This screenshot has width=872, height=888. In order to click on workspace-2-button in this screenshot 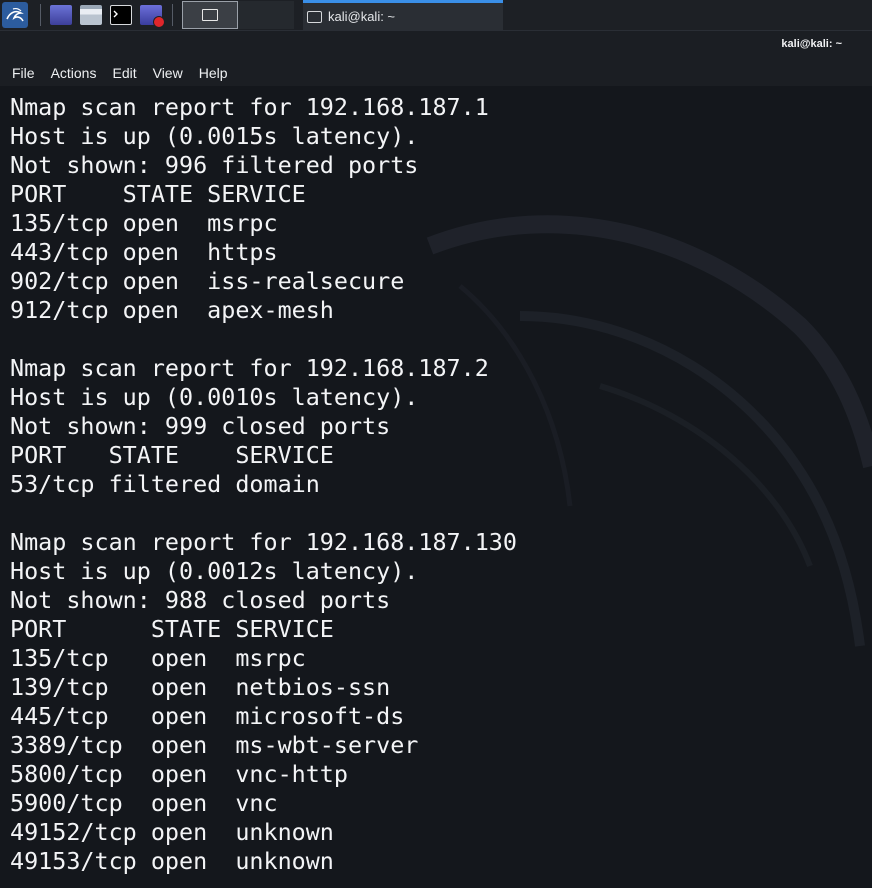, I will do `click(266, 15)`.